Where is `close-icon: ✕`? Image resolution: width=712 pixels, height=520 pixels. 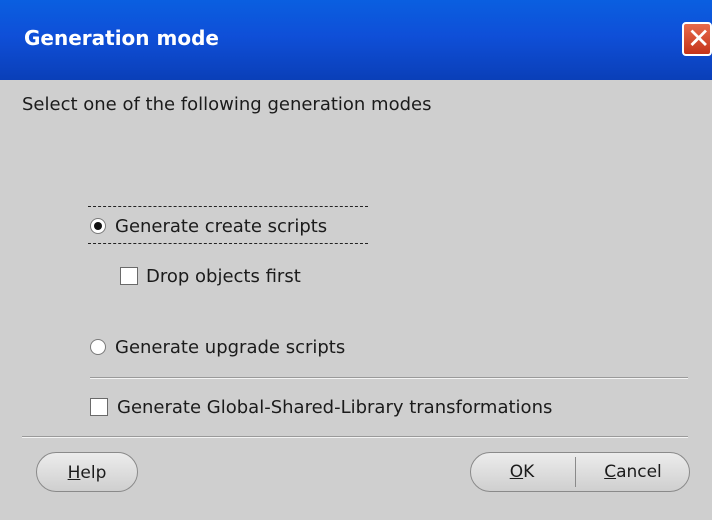
close-icon: ✕ is located at coordinates (699, 38).